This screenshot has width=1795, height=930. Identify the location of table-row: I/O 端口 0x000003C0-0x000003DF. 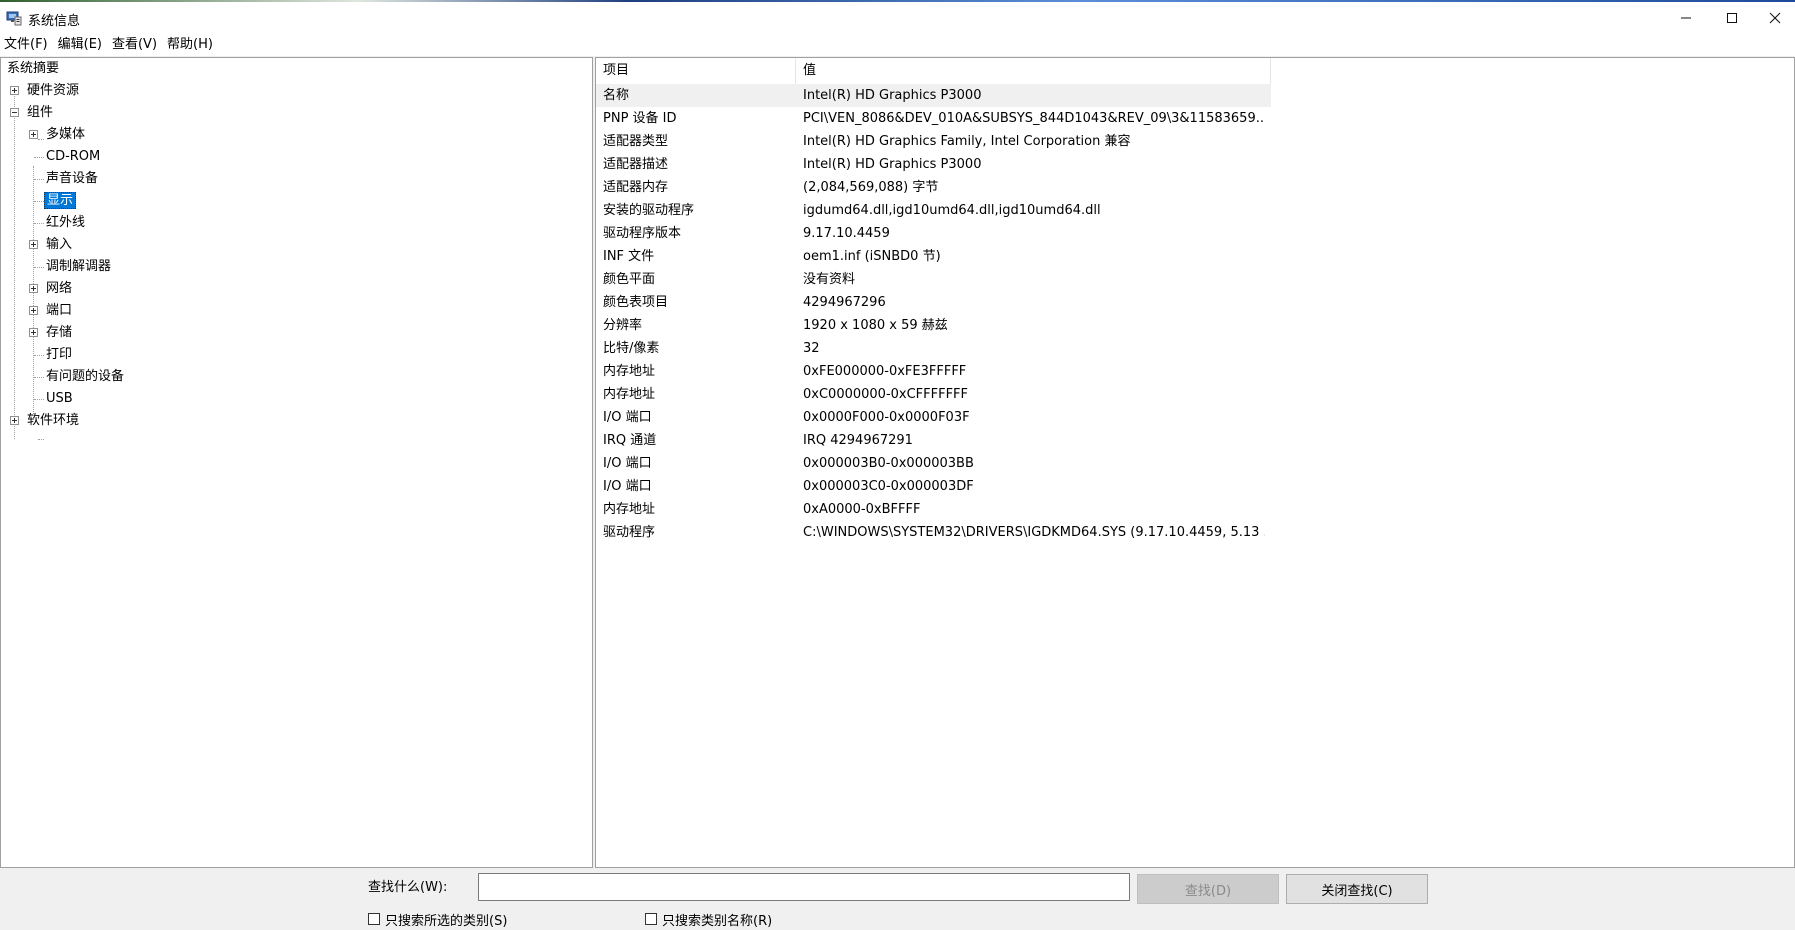
(933, 486).